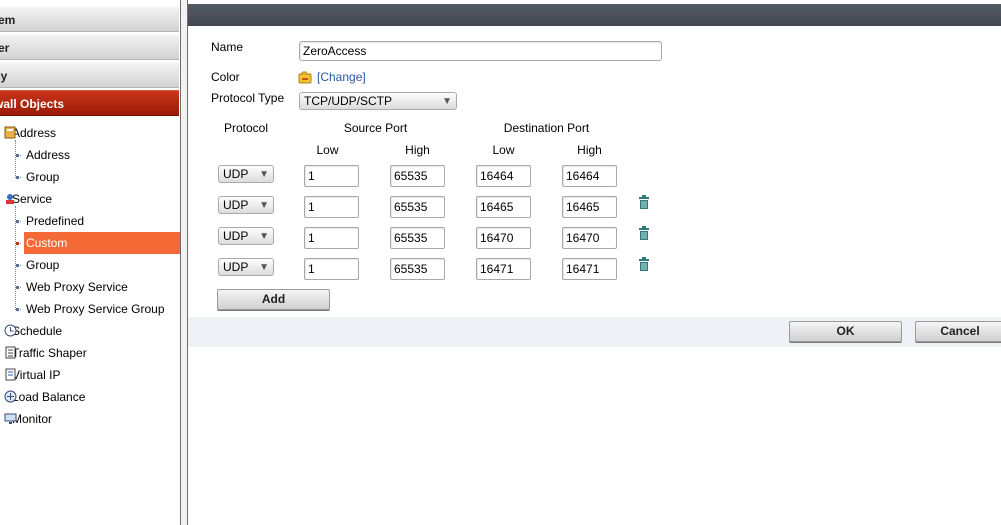 The width and height of the screenshot is (1001, 525). Describe the element at coordinates (5, 48) in the screenshot. I see `sidebar-section-label: ter` at that location.